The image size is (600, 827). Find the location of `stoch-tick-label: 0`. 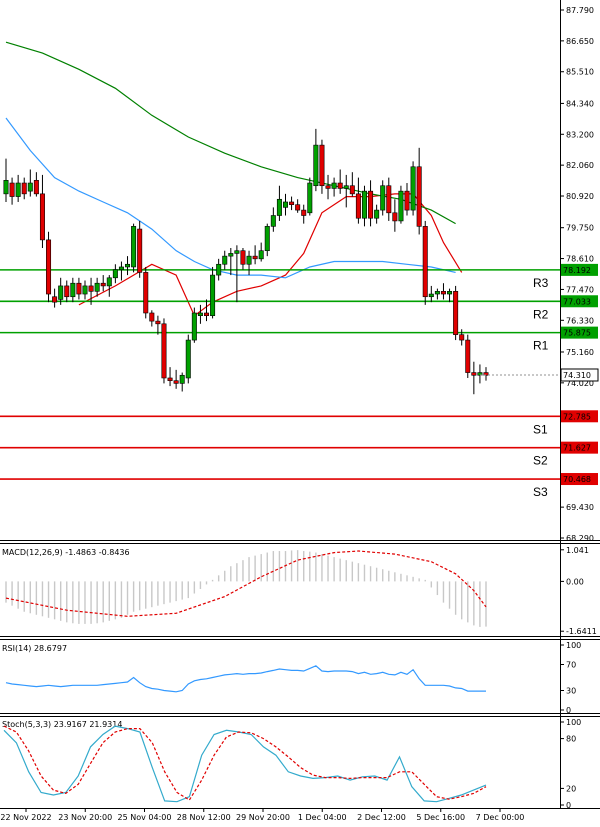

stoch-tick-label: 0 is located at coordinates (568, 805).